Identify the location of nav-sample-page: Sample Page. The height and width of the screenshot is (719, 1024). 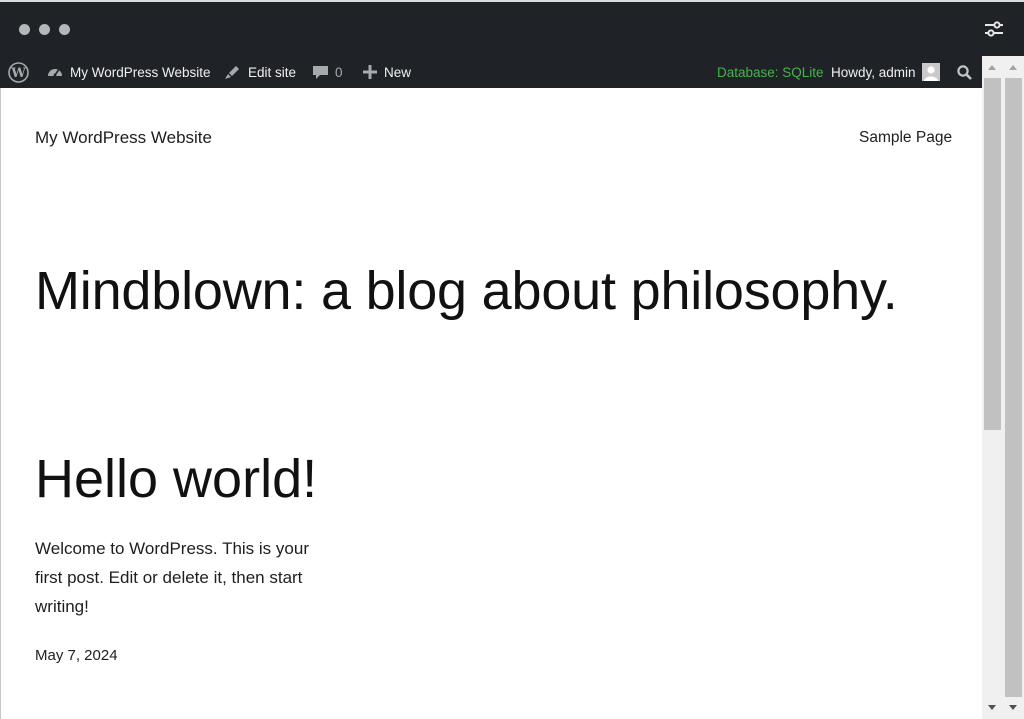
(905, 138).